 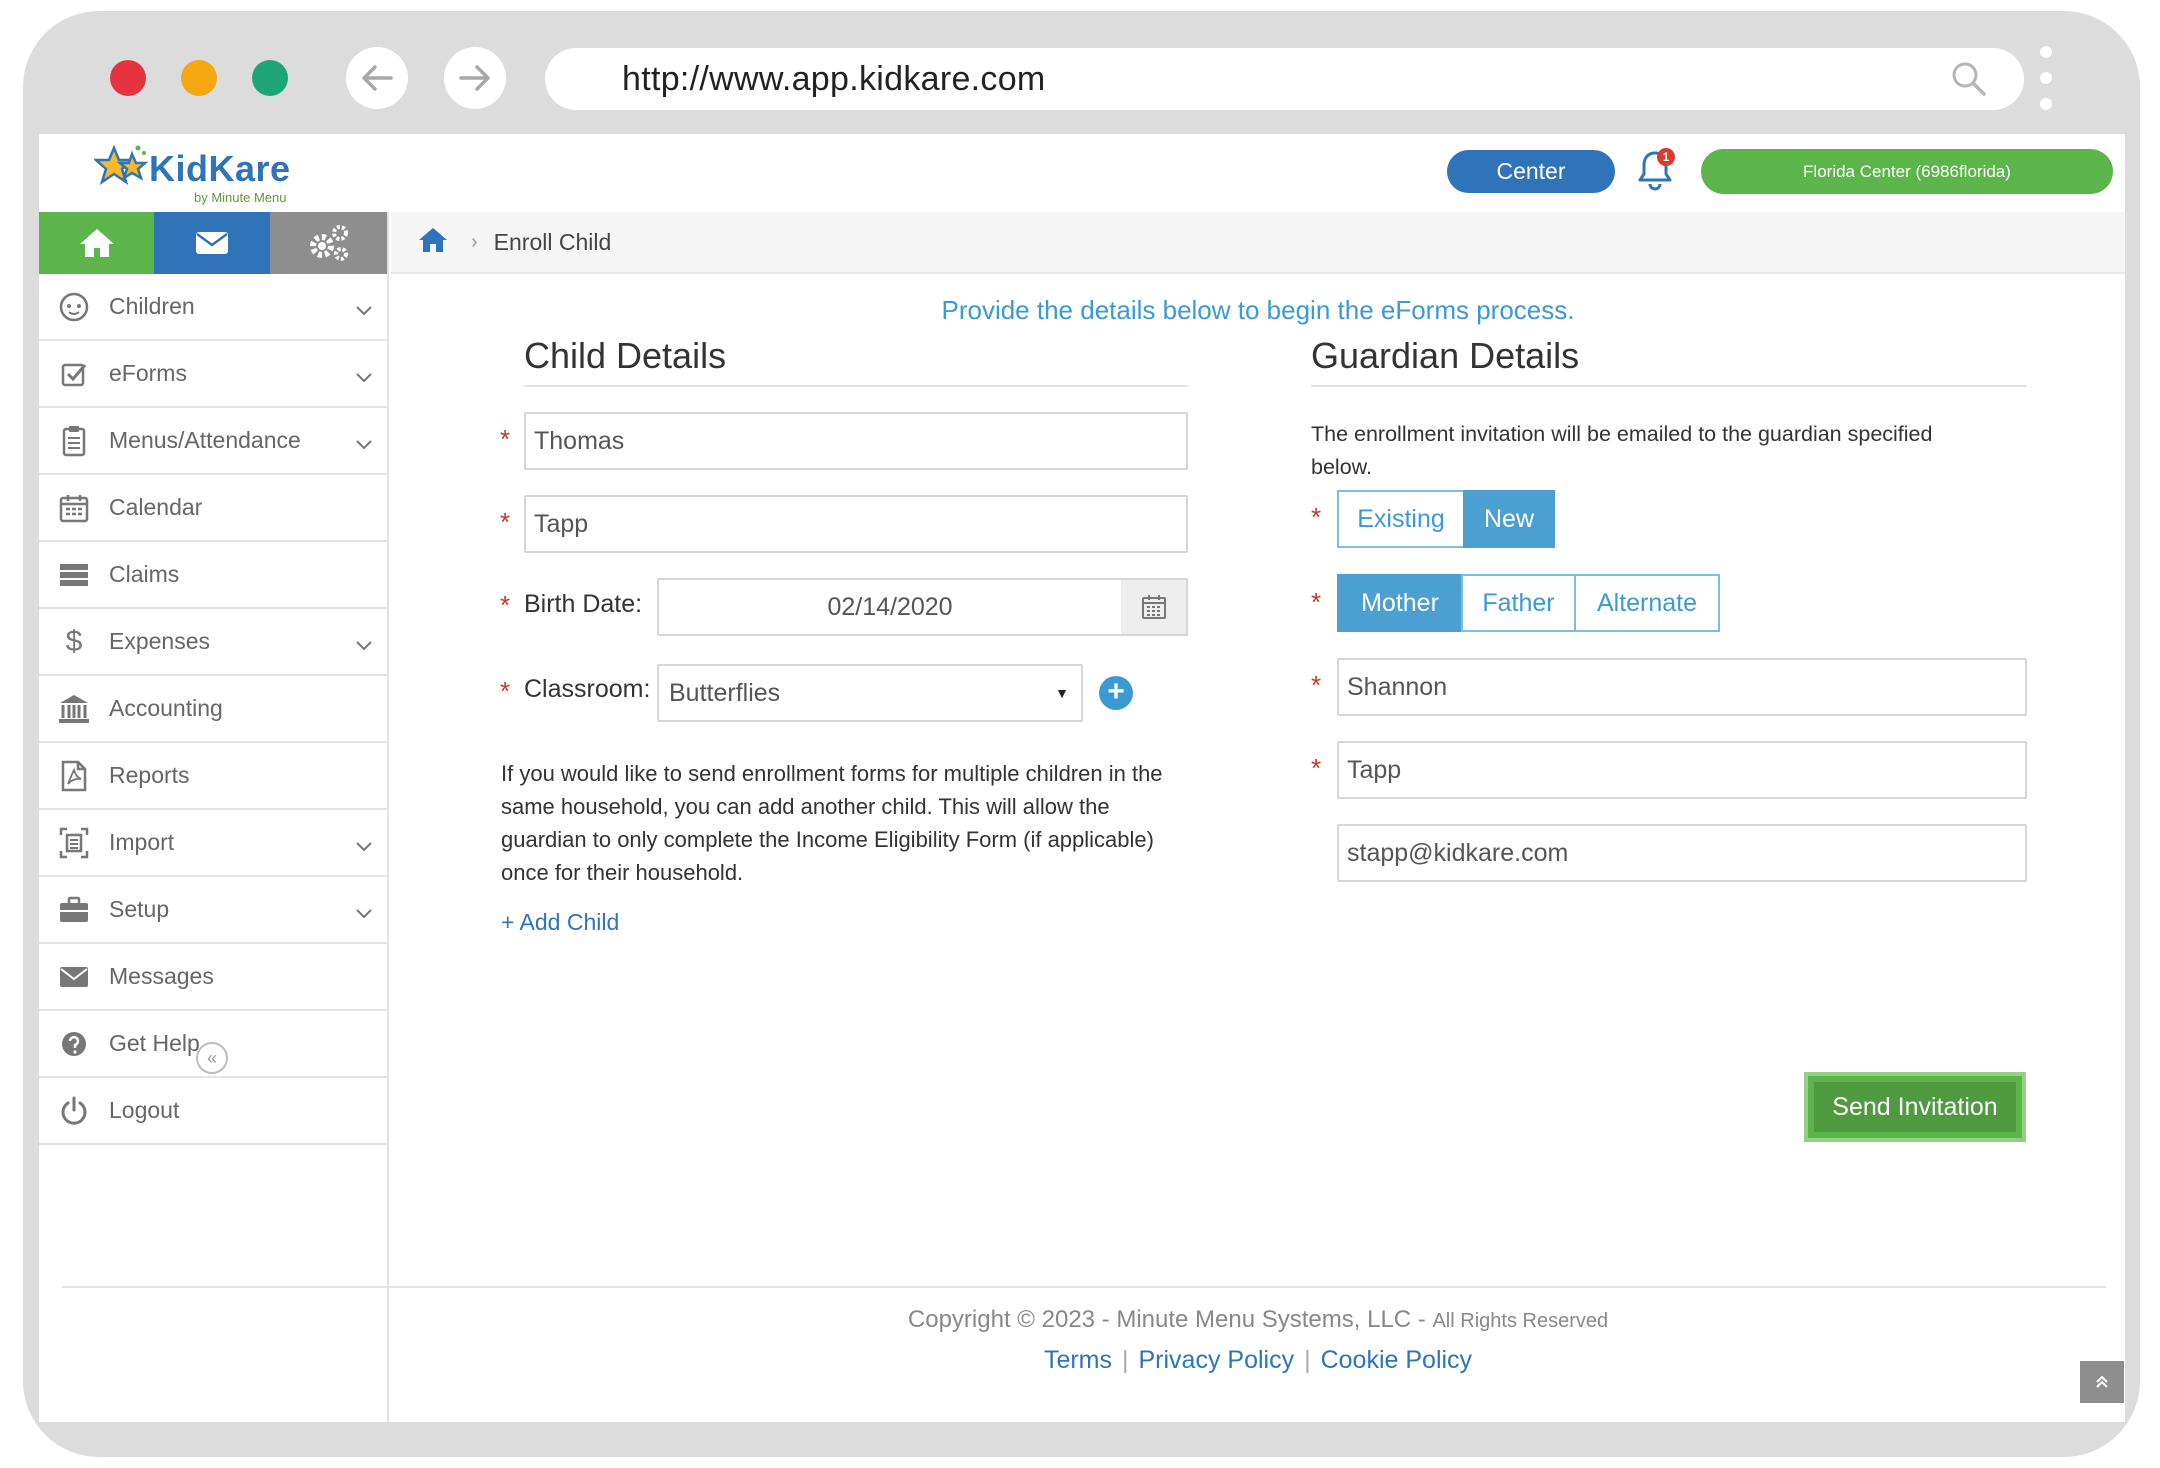 I want to click on home-tab, so click(x=97, y=243).